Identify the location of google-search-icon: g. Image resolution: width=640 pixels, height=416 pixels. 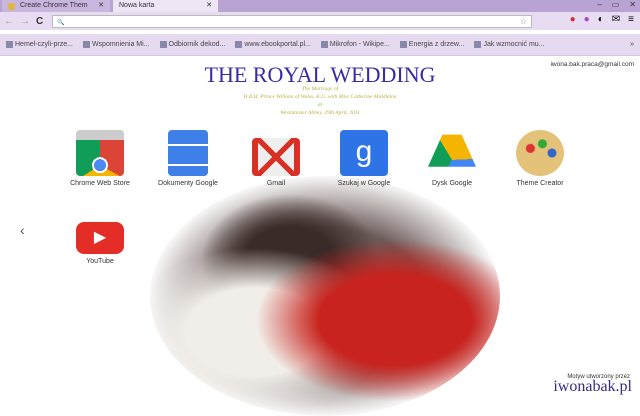
(364, 153).